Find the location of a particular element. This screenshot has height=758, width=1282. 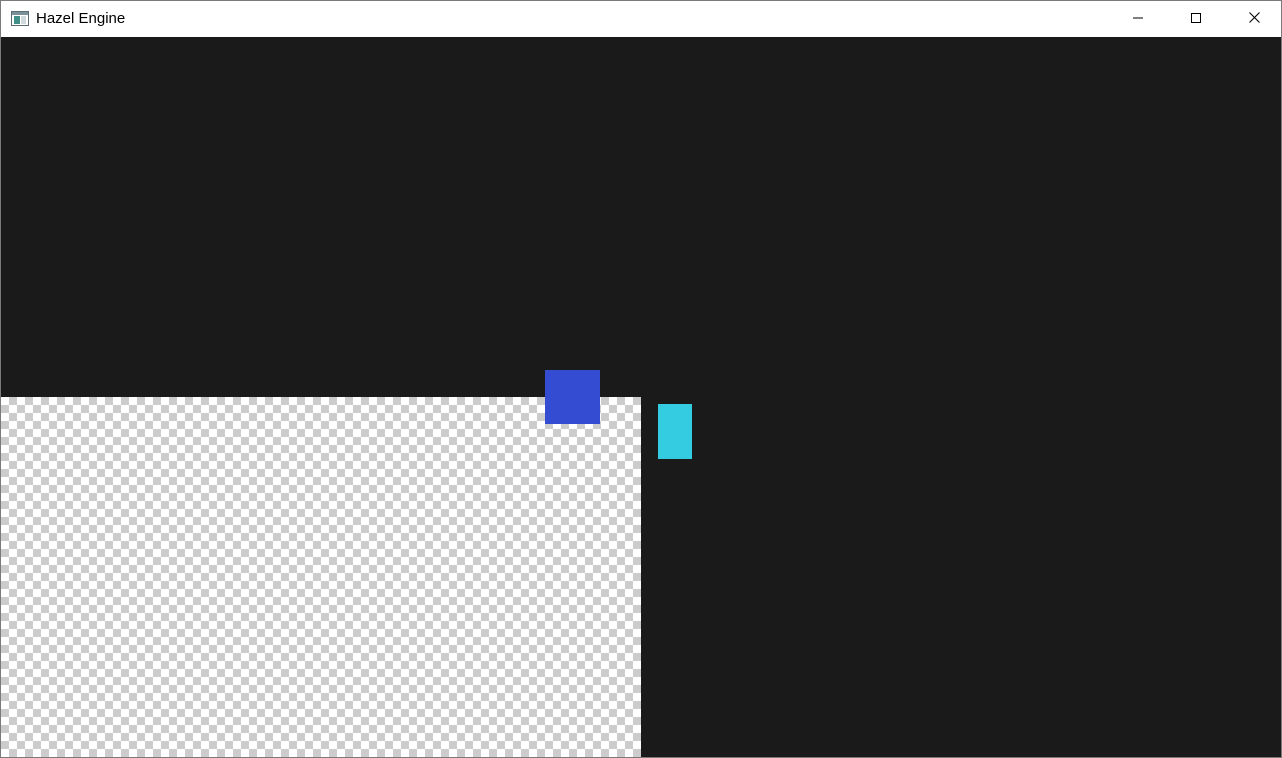

app-window-icon is located at coordinates (20, 18).